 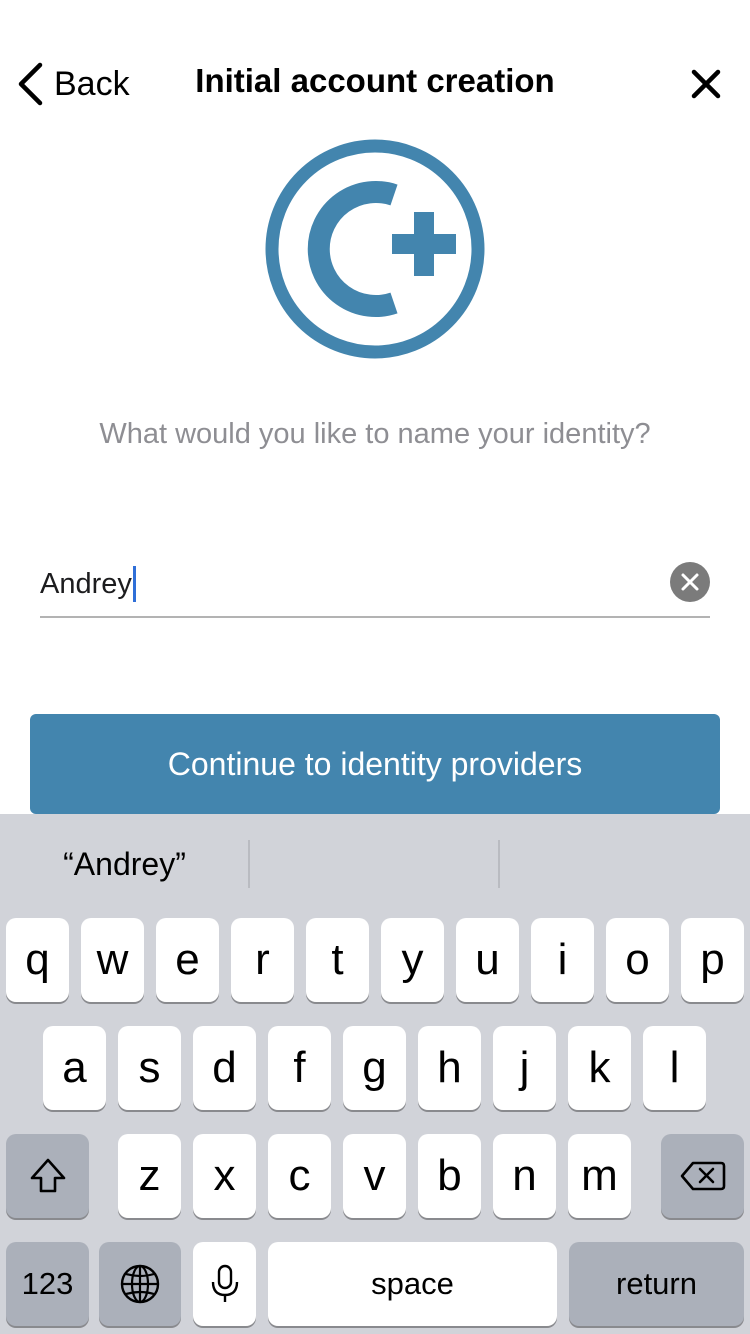 I want to click on delete-key, so click(x=702, y=1176).